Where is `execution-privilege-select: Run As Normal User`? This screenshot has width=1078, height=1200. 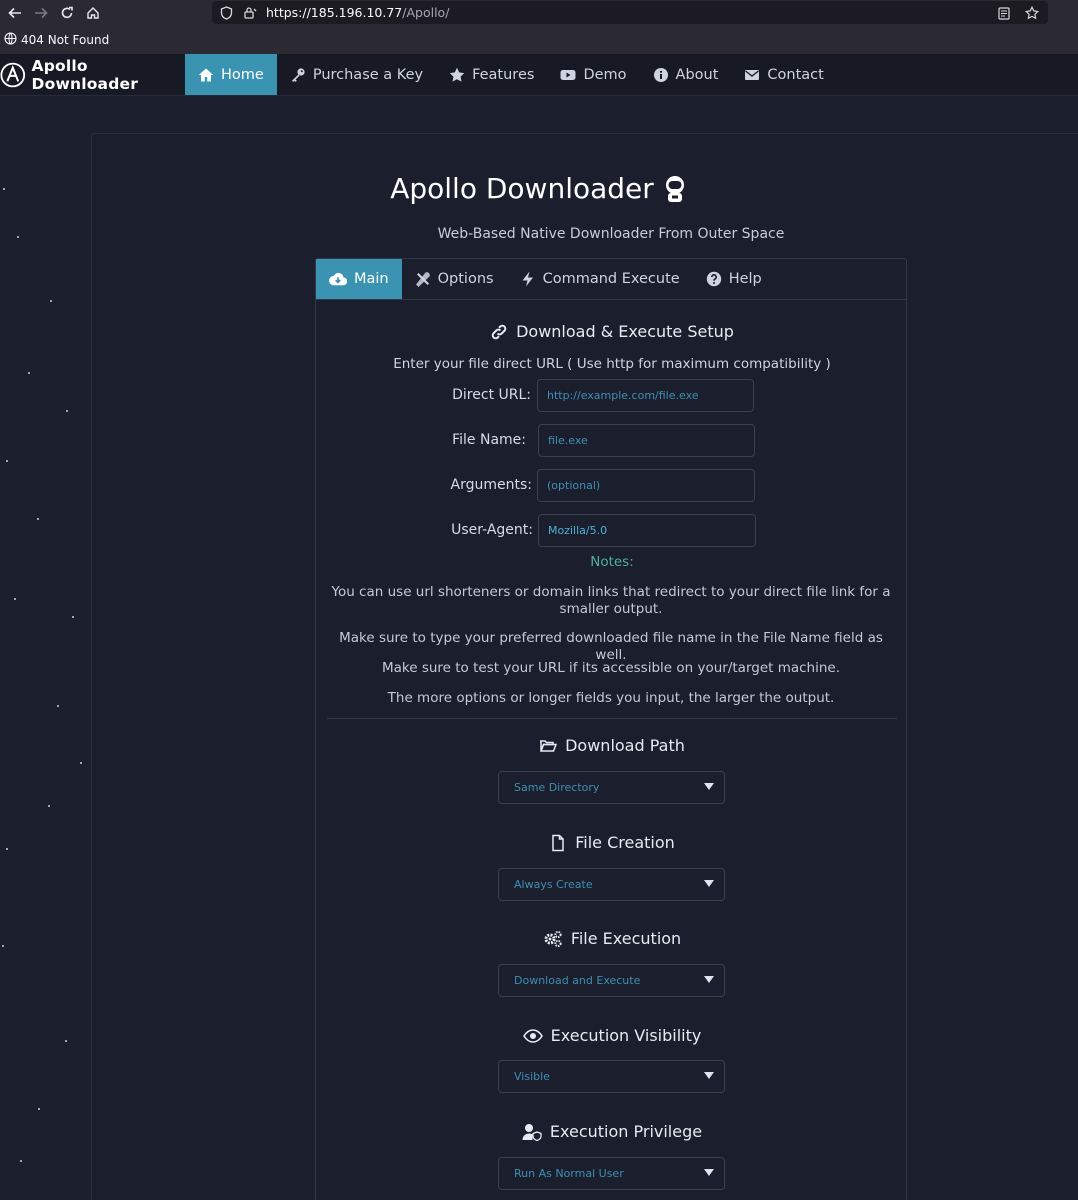 execution-privilege-select: Run As Normal User is located at coordinates (611, 1173).